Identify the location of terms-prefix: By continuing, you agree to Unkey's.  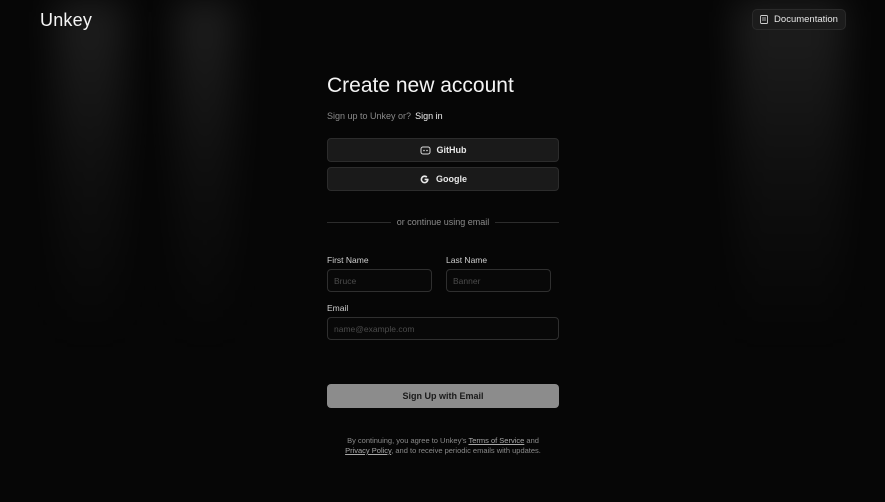
(407, 440).